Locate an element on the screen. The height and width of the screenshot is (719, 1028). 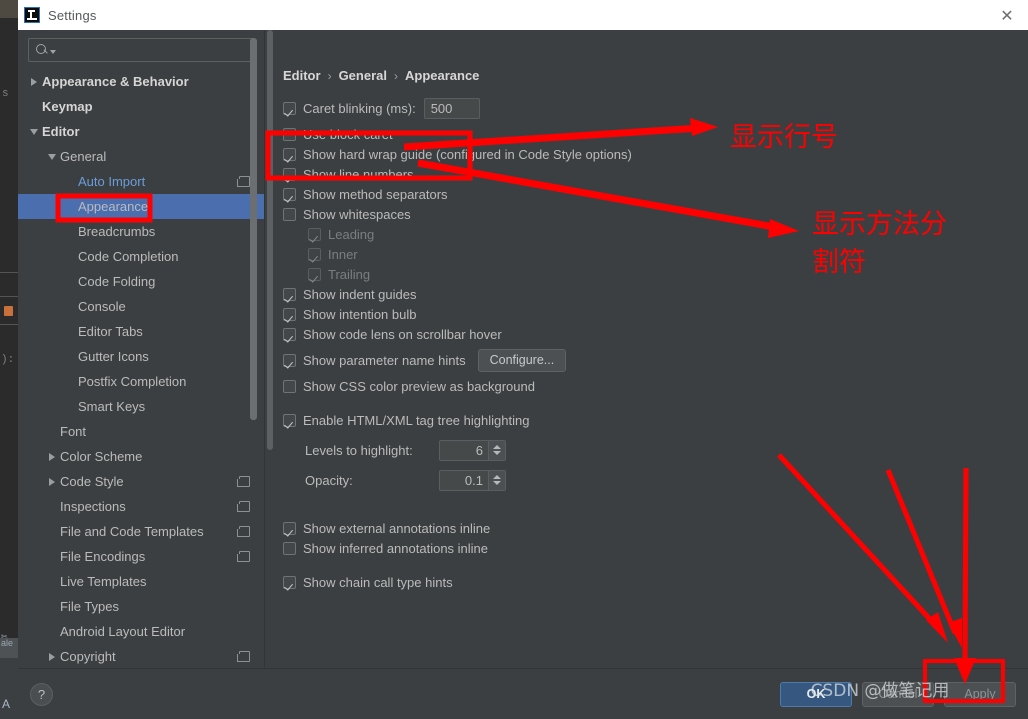
show-hard-wrap-guide-checkbox is located at coordinates (289, 154).